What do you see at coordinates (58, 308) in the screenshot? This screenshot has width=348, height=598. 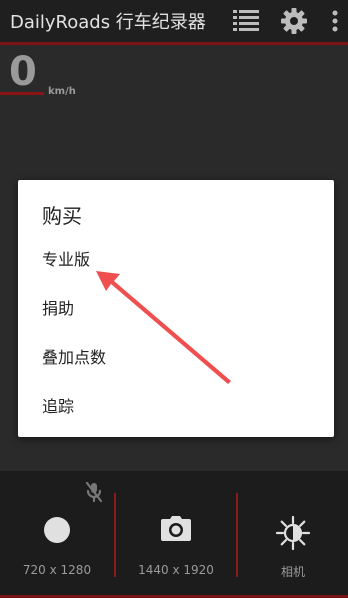 I see `menu-item-label: 捐助` at bounding box center [58, 308].